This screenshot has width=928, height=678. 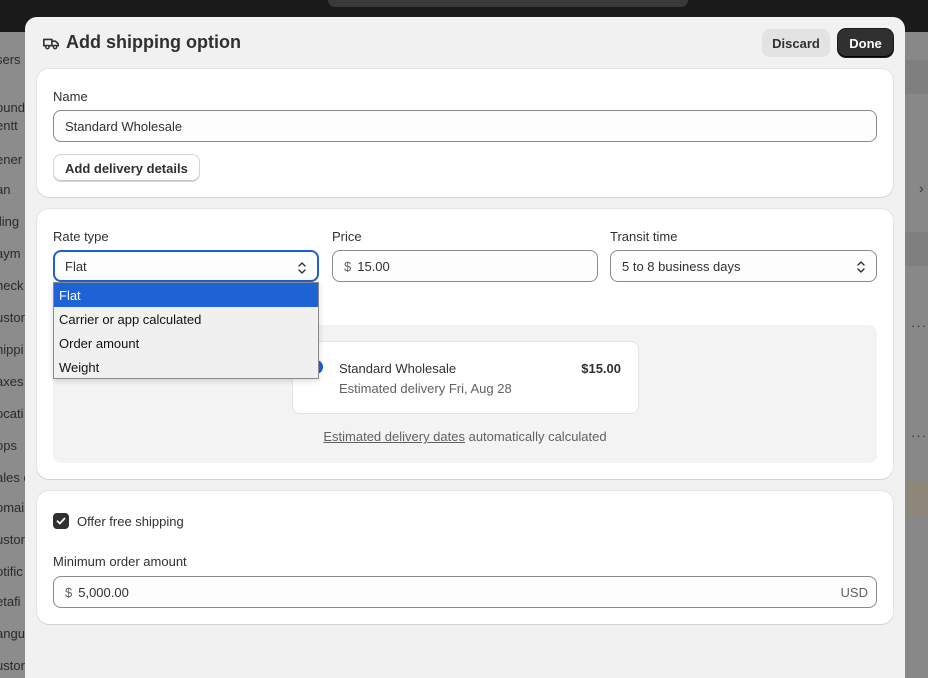 I want to click on min-order-currency-prefix: $, so click(x=69, y=592).